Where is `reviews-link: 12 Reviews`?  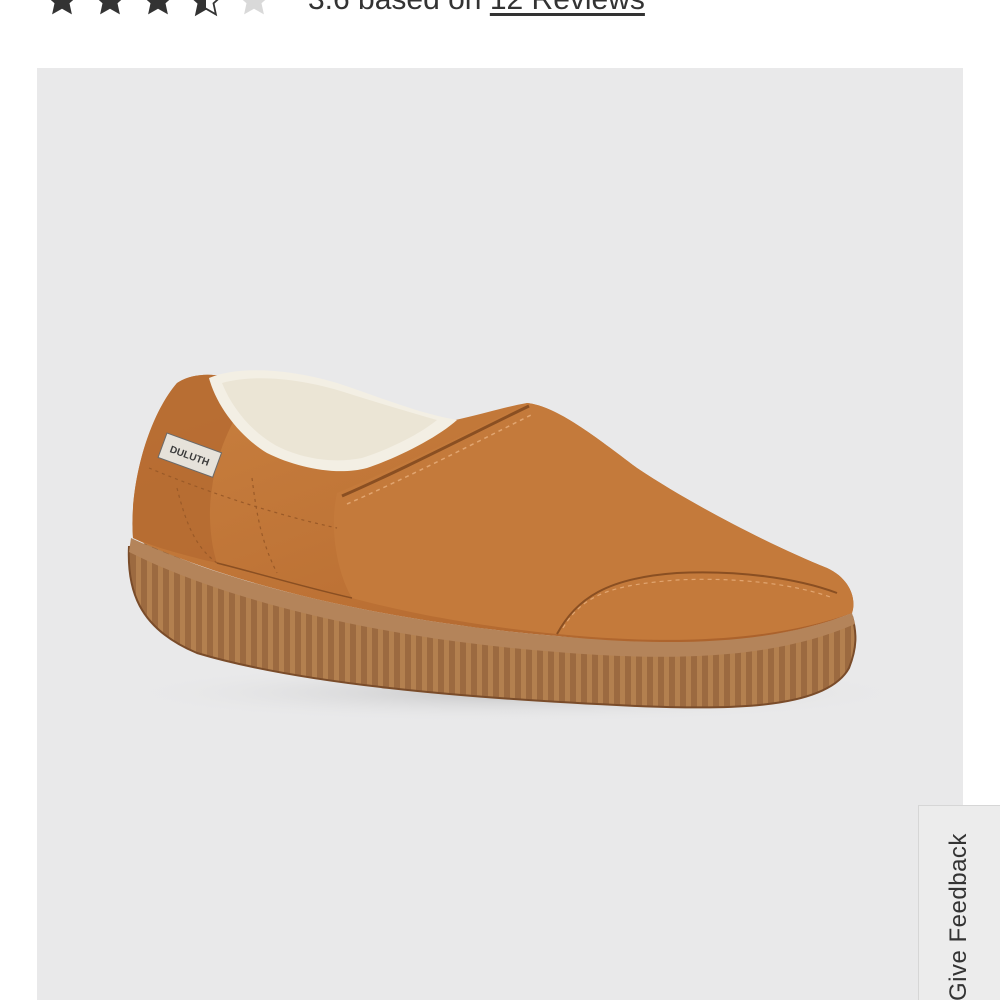 reviews-link: 12 Reviews is located at coordinates (567, 8).